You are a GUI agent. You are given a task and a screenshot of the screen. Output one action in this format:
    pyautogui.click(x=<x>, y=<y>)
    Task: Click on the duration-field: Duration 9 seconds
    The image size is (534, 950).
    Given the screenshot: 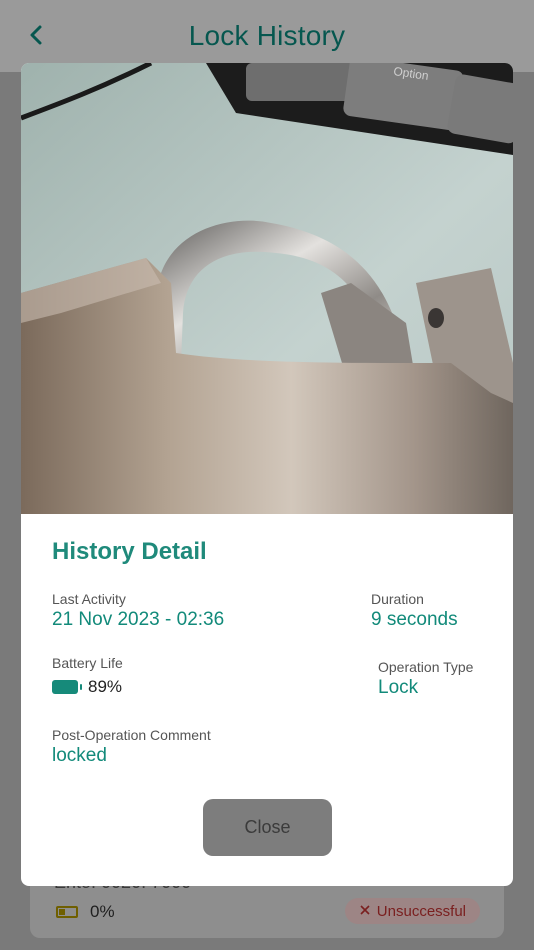 What is the action you would take?
    pyautogui.click(x=414, y=611)
    